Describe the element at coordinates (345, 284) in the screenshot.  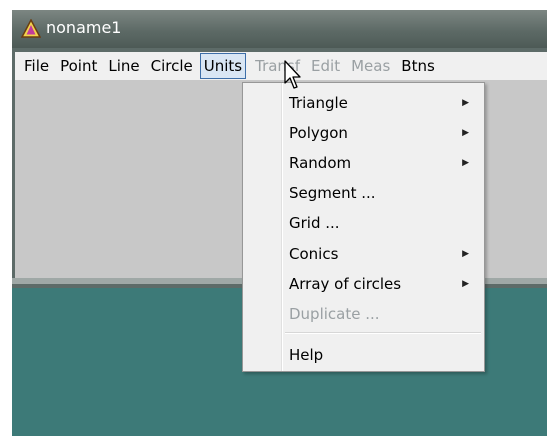
I see `menu-item-label: Array of circles` at that location.